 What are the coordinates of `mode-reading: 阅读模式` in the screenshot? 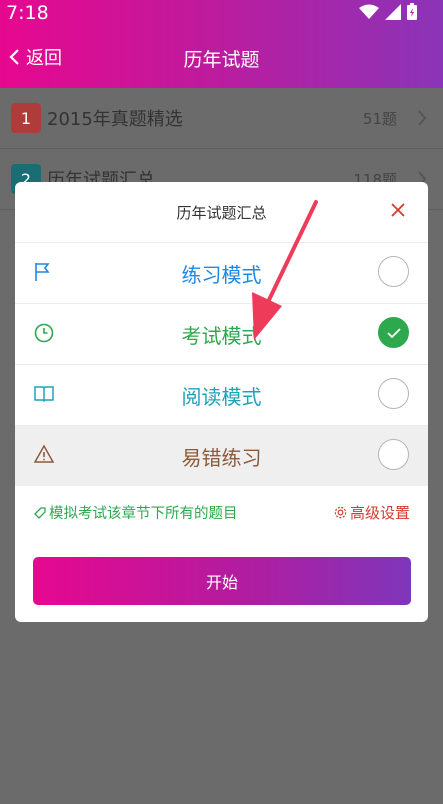 It's located at (221, 394).